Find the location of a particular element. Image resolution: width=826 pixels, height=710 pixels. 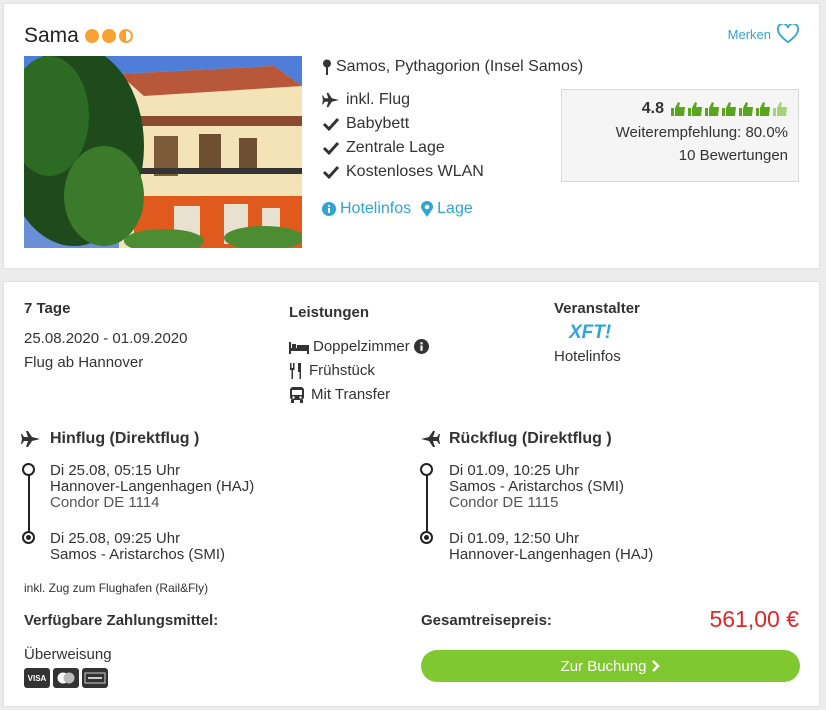

total-label: Gesamtreisepreis: is located at coordinates (486, 620).